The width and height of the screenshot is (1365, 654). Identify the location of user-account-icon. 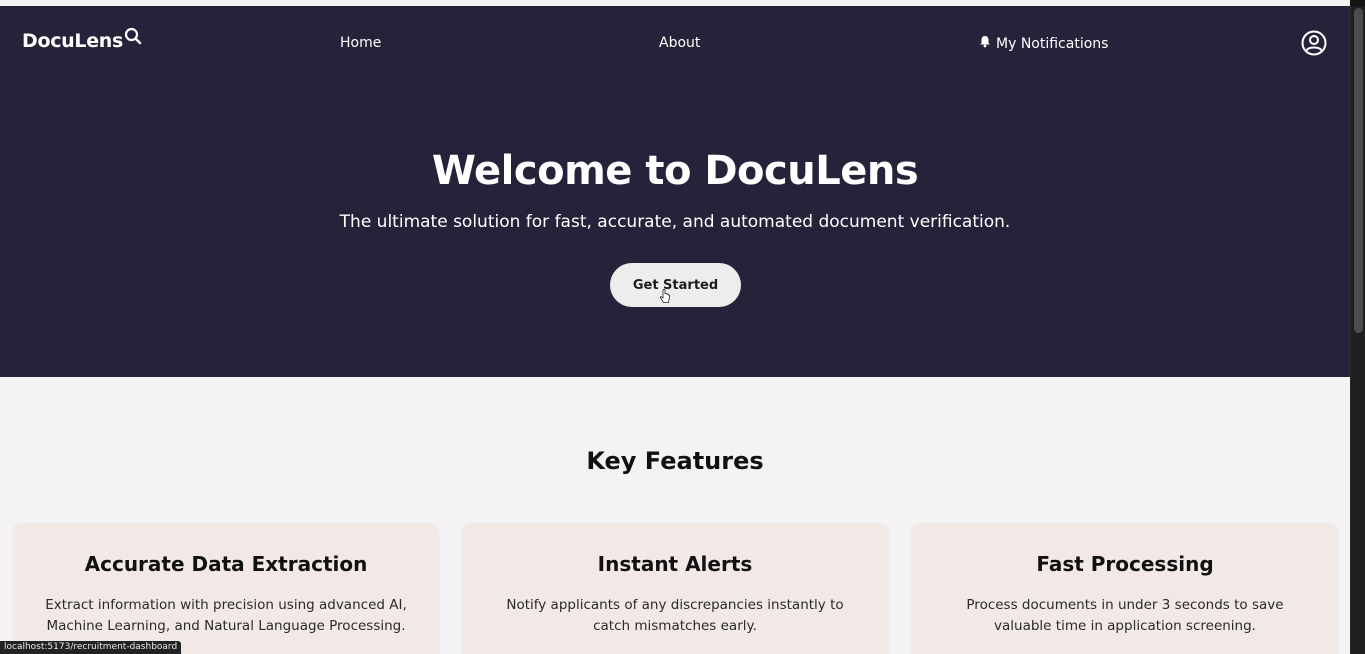
(1314, 43).